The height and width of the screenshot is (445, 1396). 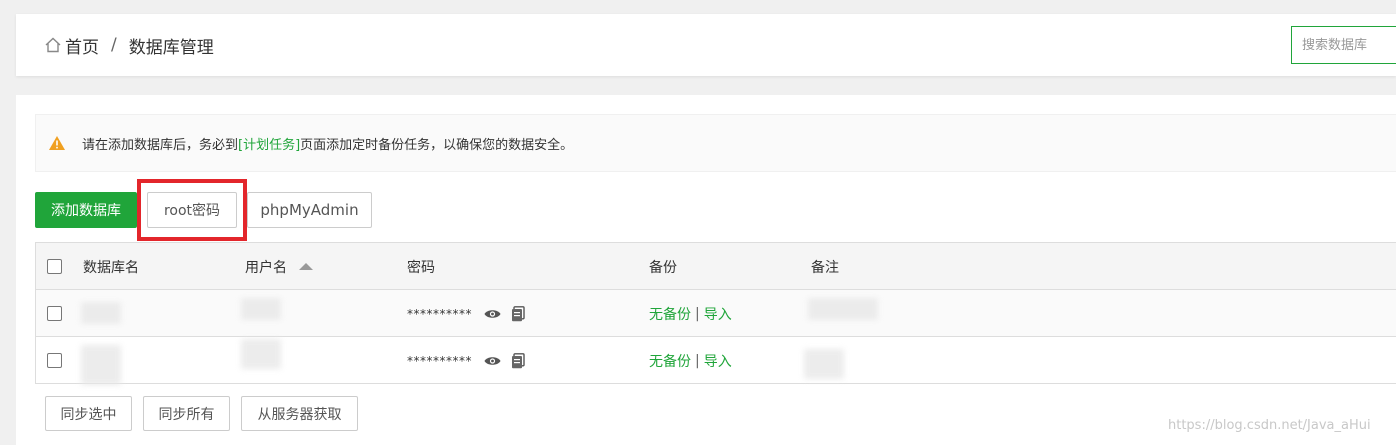 I want to click on phpmyadmin-button: phpMyAdmin, so click(x=309, y=210).